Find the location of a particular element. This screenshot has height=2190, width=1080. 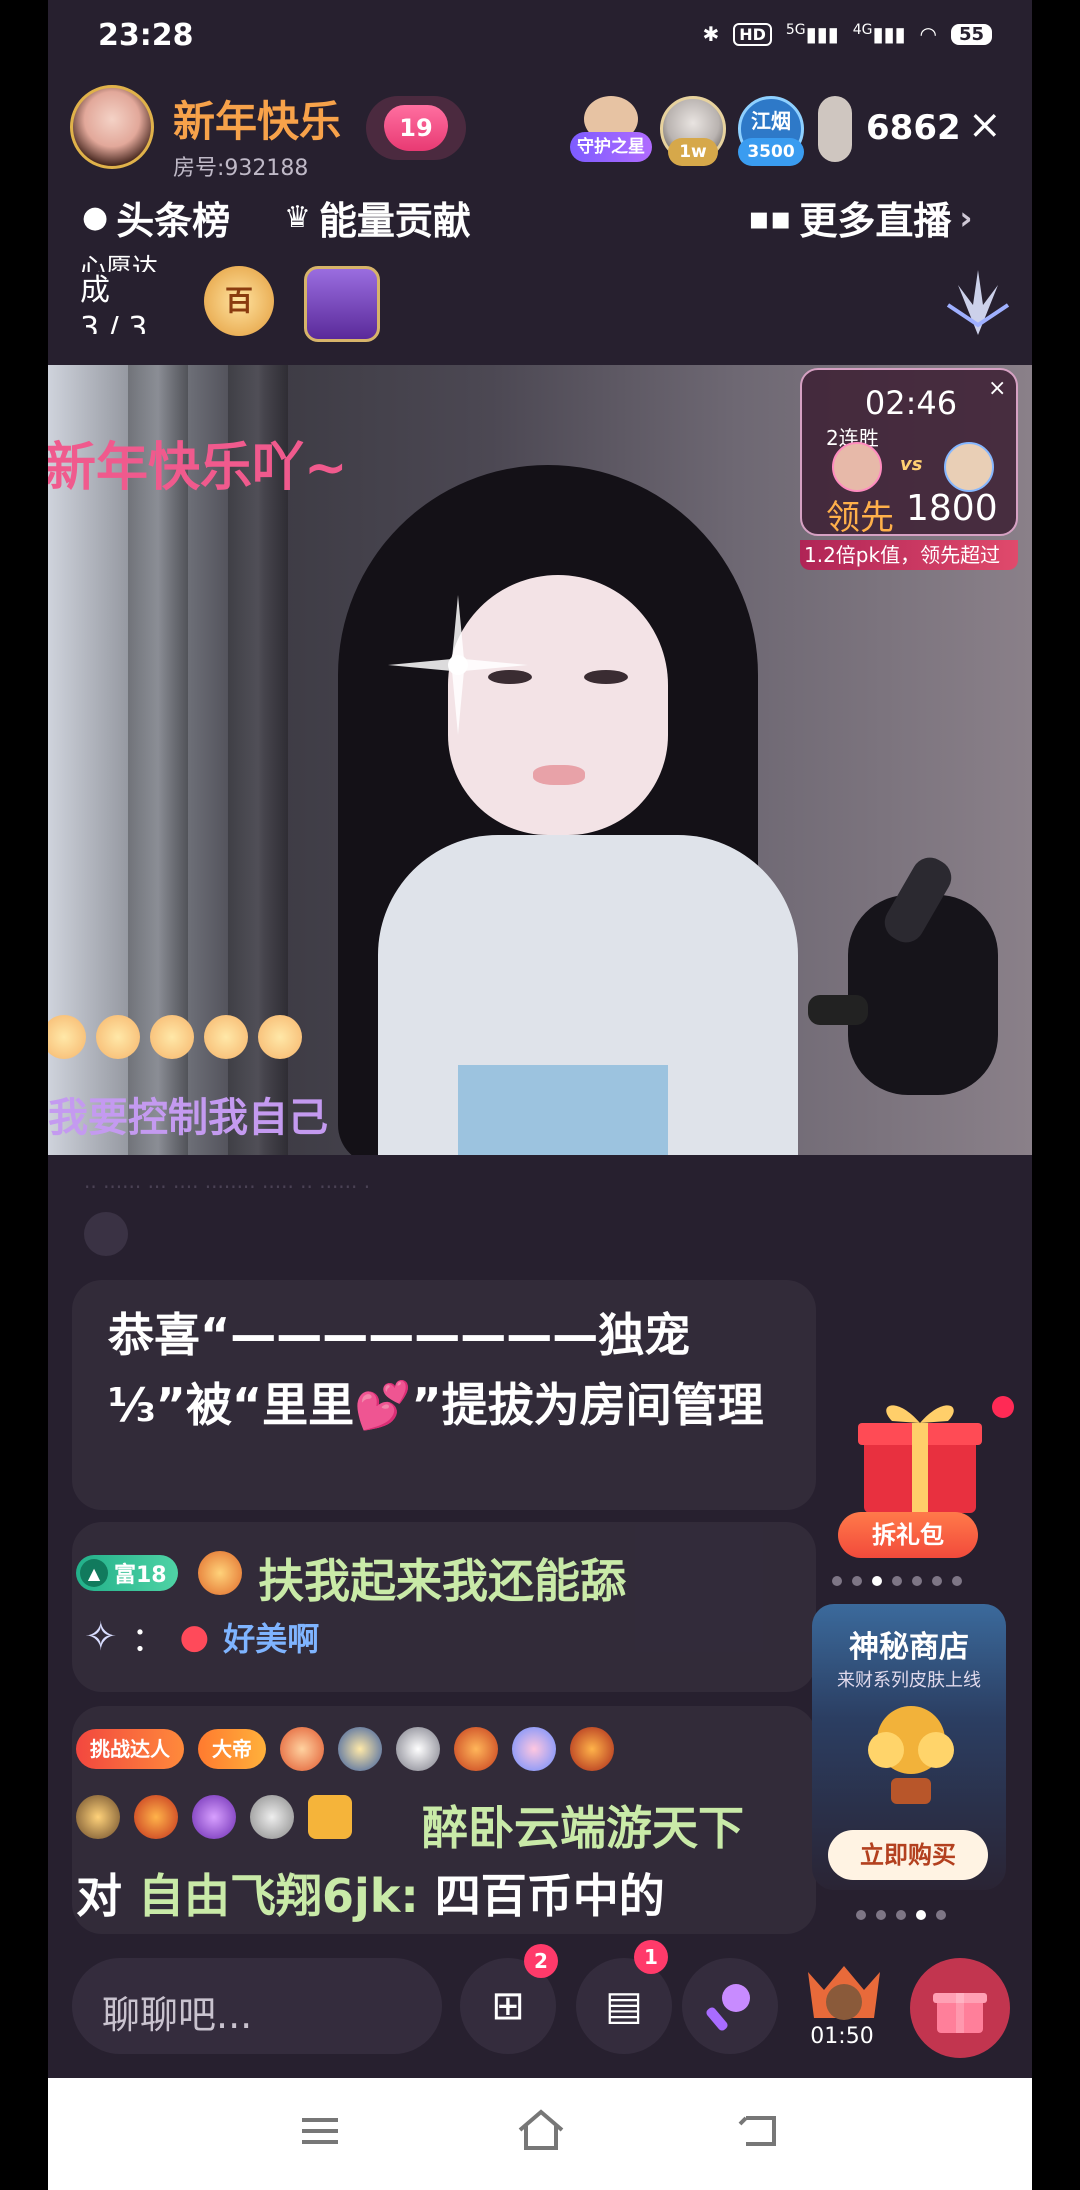

chat-message-text: 恭喜“————————独宠⅓”被“里里💕”提拔为房间管理 is located at coordinates (436, 1370).